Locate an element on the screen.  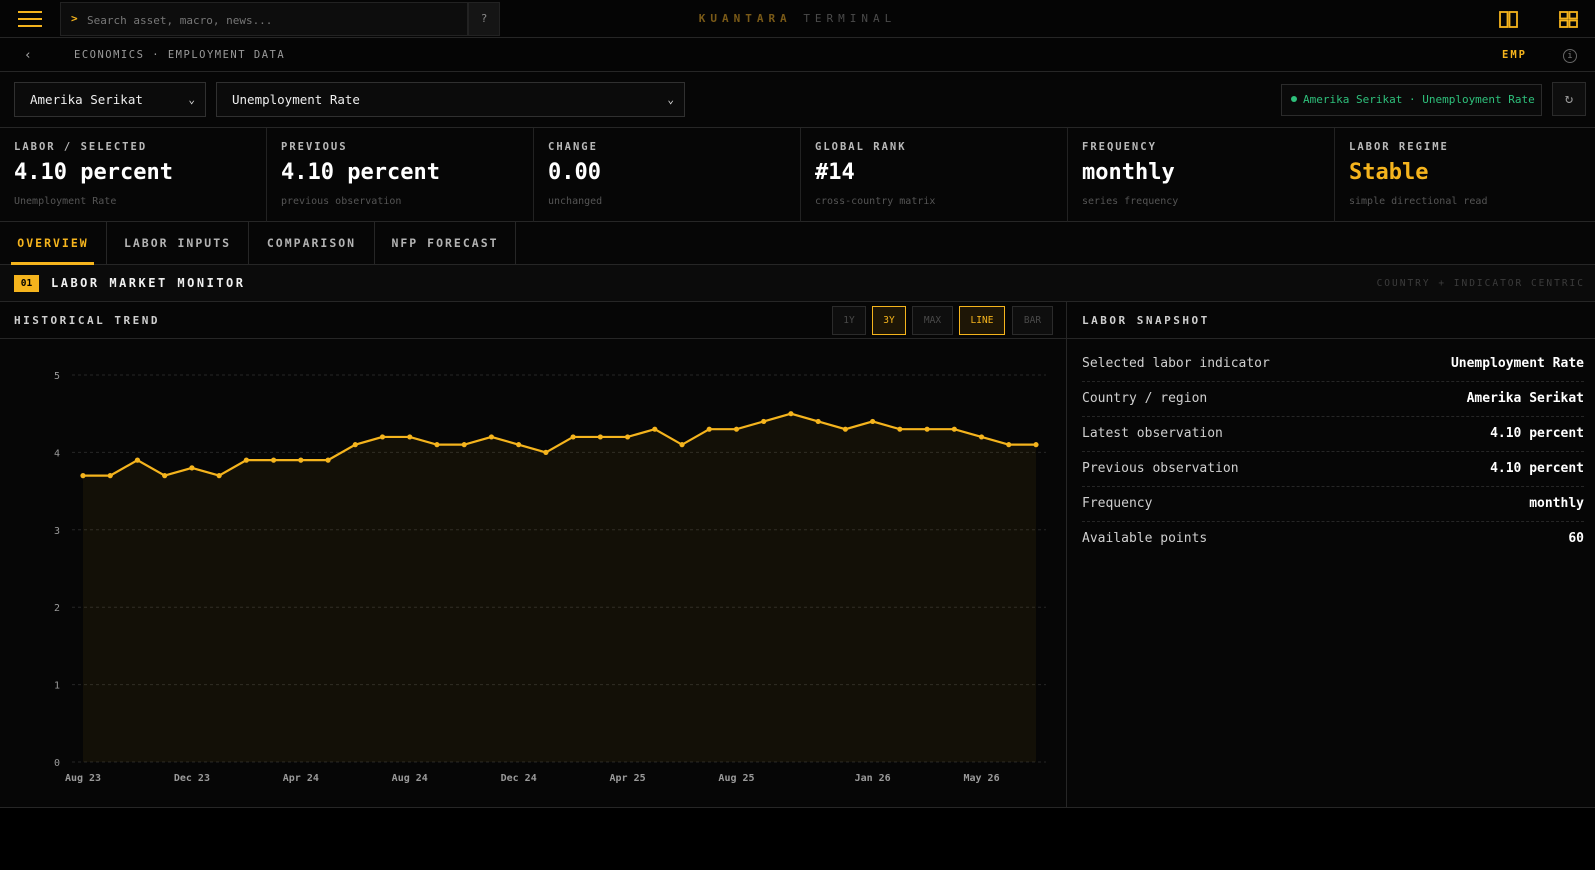
snapshot-value: 60 is located at coordinates (1576, 538).